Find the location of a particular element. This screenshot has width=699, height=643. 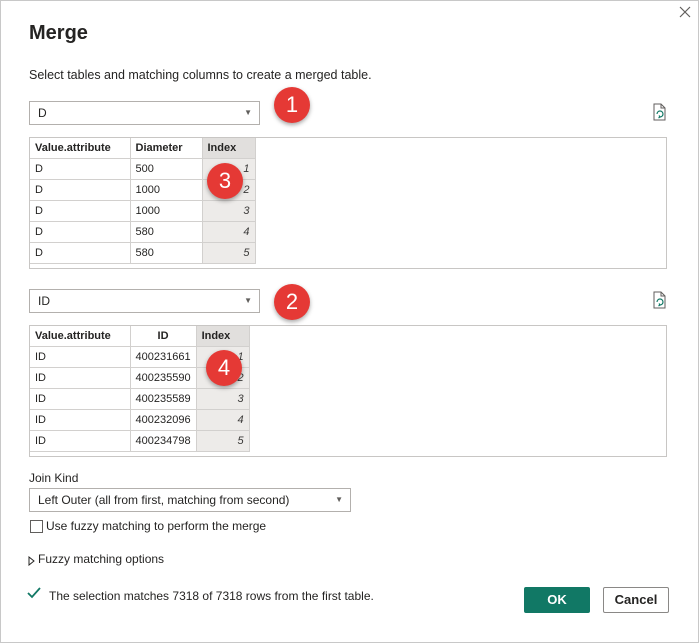

join-kind-label: Join Kind is located at coordinates (54, 478).